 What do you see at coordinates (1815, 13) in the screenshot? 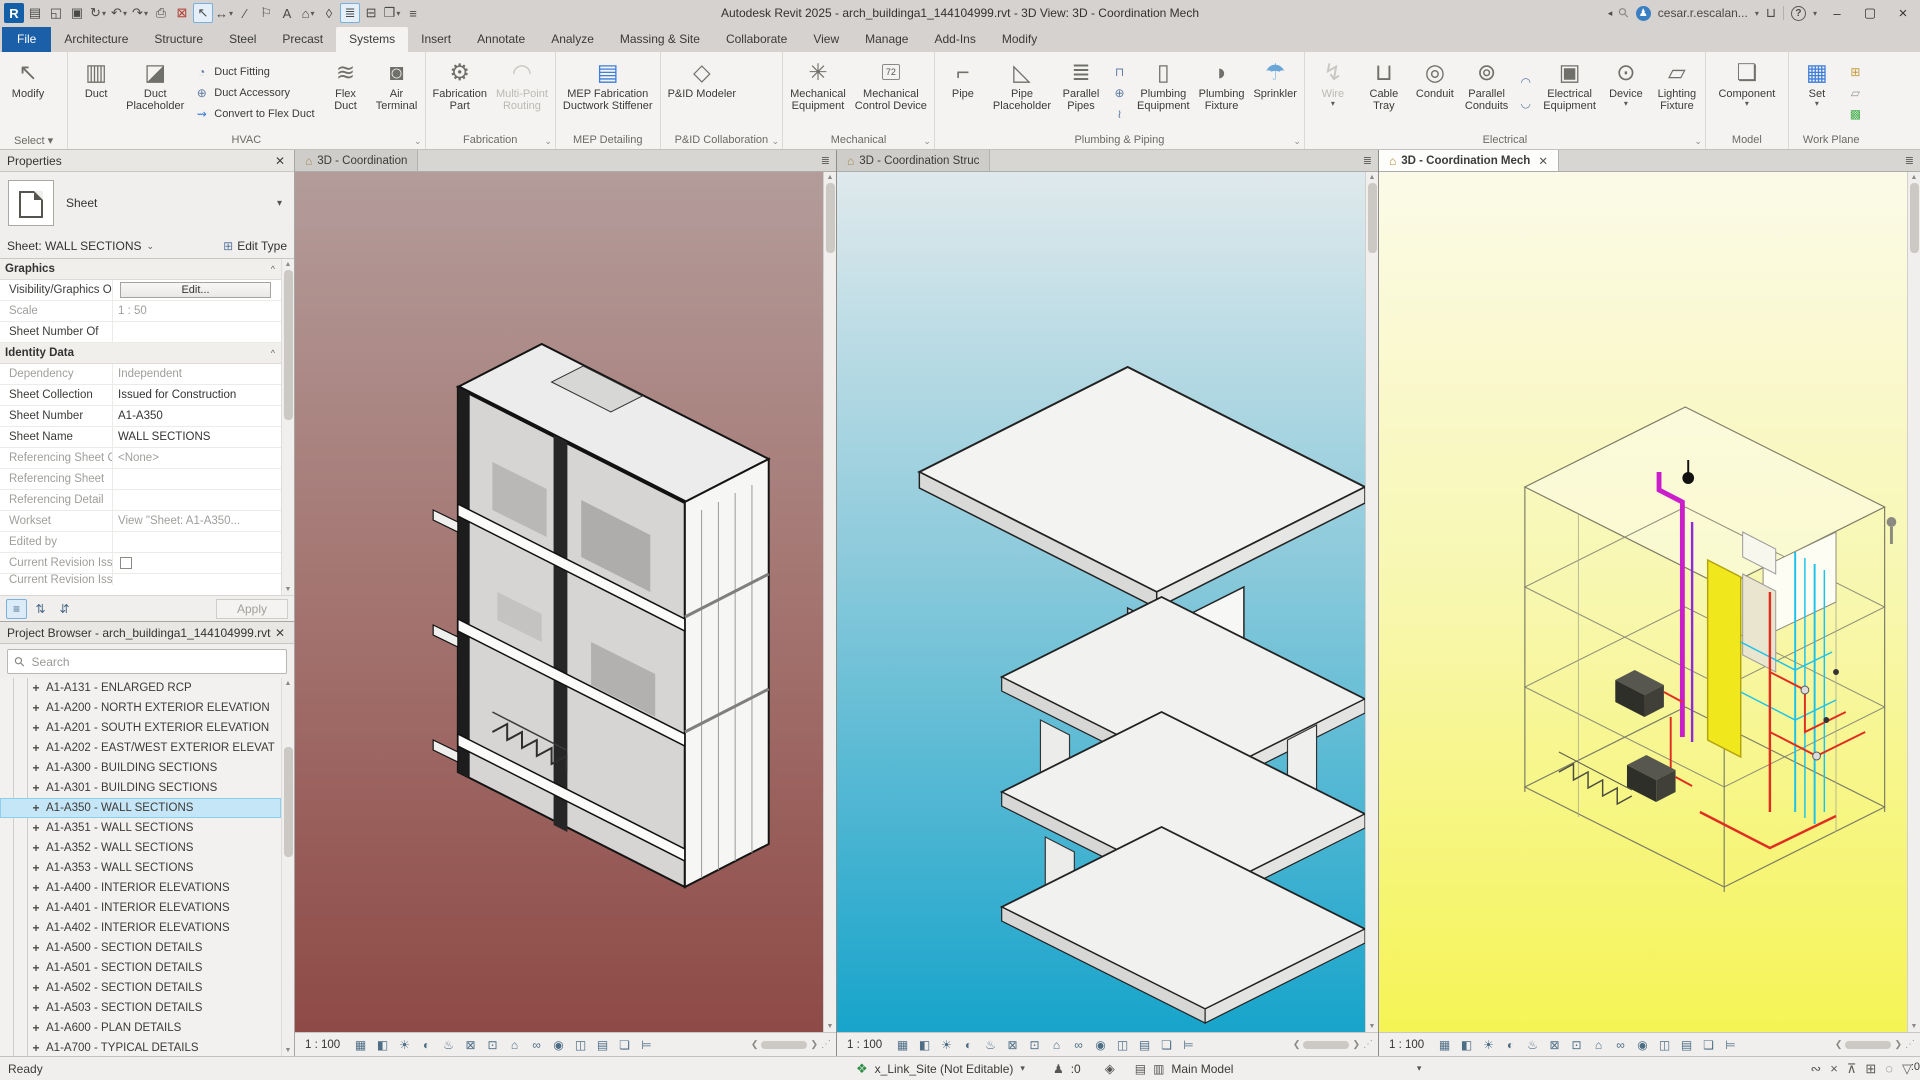
I see `help-menu-chevron-icon: ▾` at bounding box center [1815, 13].